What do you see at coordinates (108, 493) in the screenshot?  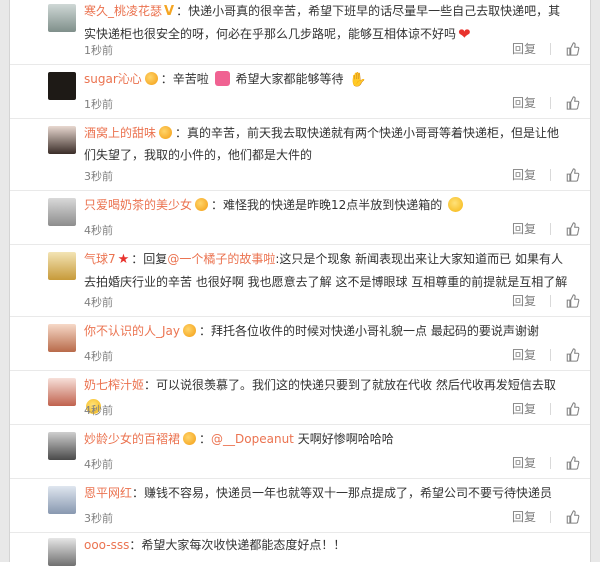 I see `username-link: 恩平网红` at bounding box center [108, 493].